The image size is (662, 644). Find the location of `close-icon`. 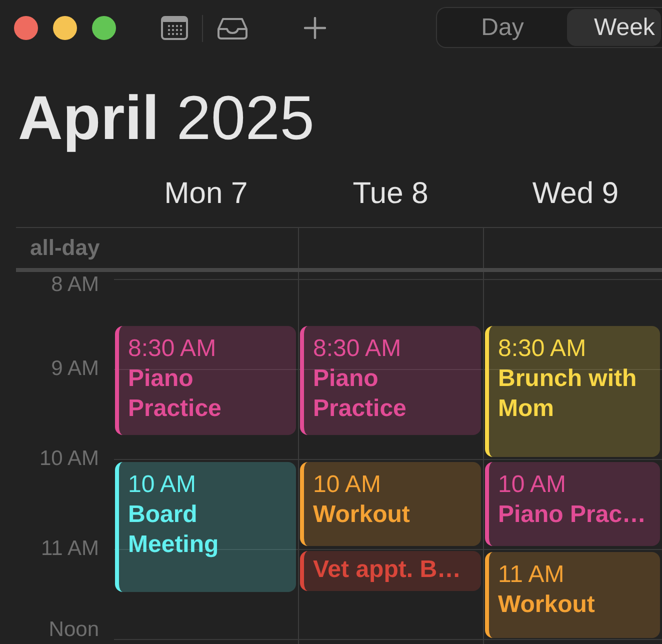

close-icon is located at coordinates (26, 28).